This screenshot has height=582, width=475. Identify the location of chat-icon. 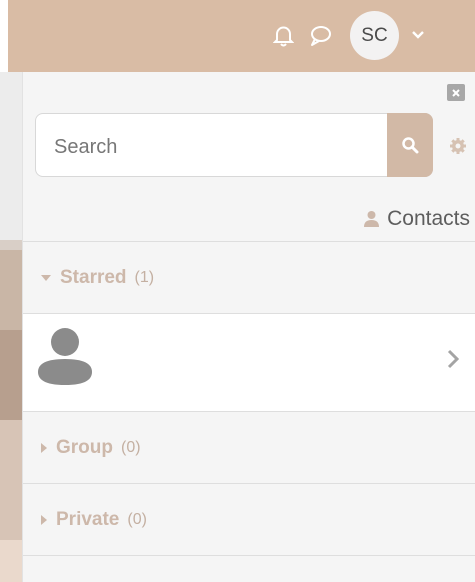
(321, 36).